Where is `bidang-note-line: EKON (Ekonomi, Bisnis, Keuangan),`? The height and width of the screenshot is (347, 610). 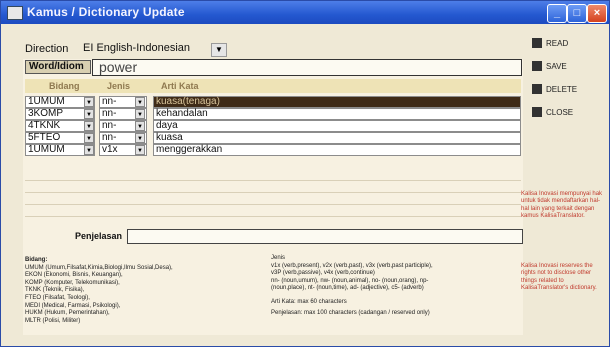 bidang-note-line: EKON (Ekonomi, Bisnis, Keuangan), is located at coordinates (74, 275).